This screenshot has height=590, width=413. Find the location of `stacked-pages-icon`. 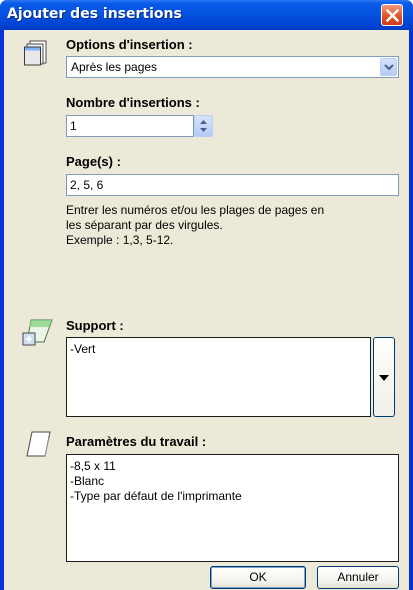

stacked-pages-icon is located at coordinates (35, 53).